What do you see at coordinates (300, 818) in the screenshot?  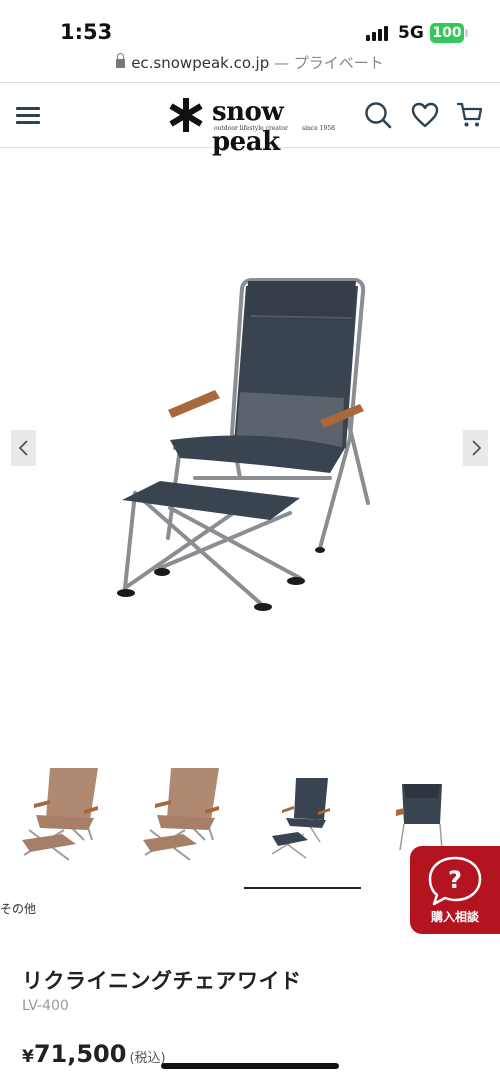 I see `gray-chair-thumbnail` at bounding box center [300, 818].